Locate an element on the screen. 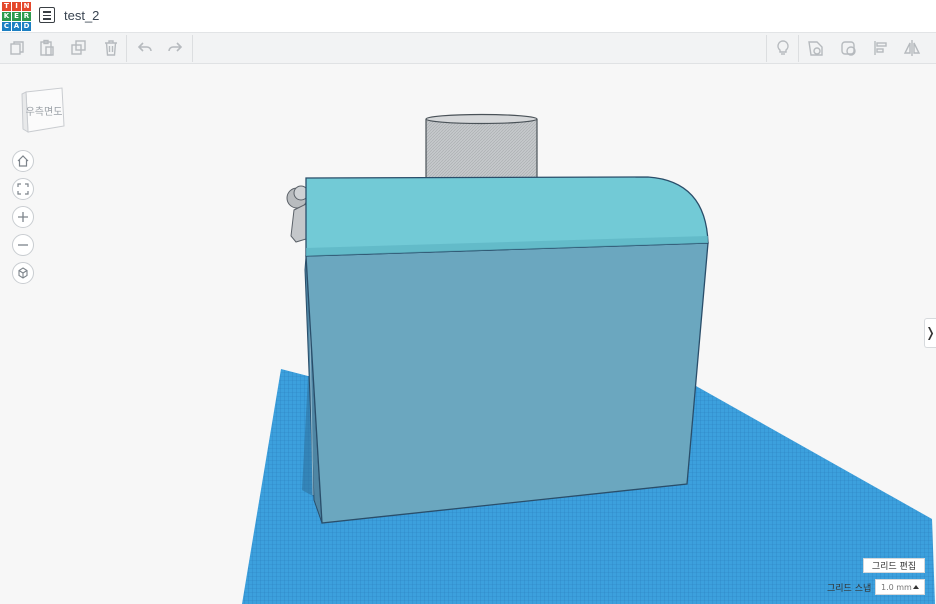 This screenshot has height=604, width=936. panel-toggle-button: ❭ is located at coordinates (930, 333).